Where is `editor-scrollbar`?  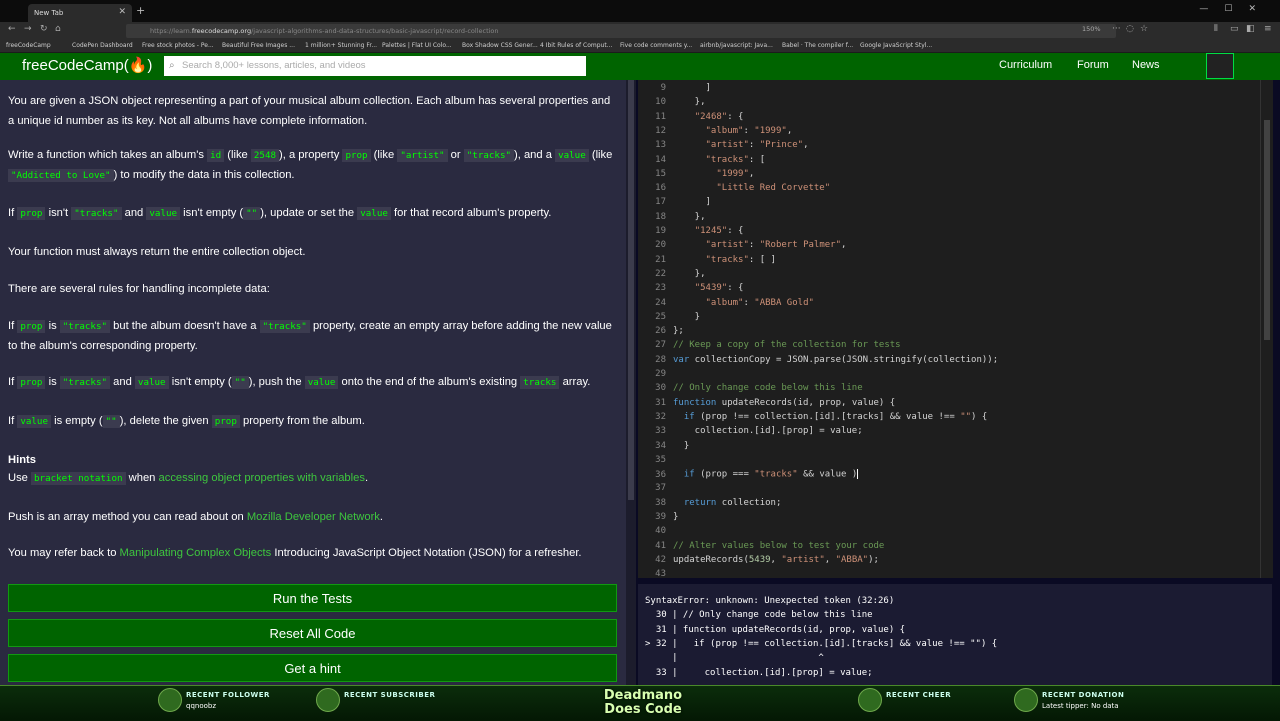
editor-scrollbar is located at coordinates (1266, 329).